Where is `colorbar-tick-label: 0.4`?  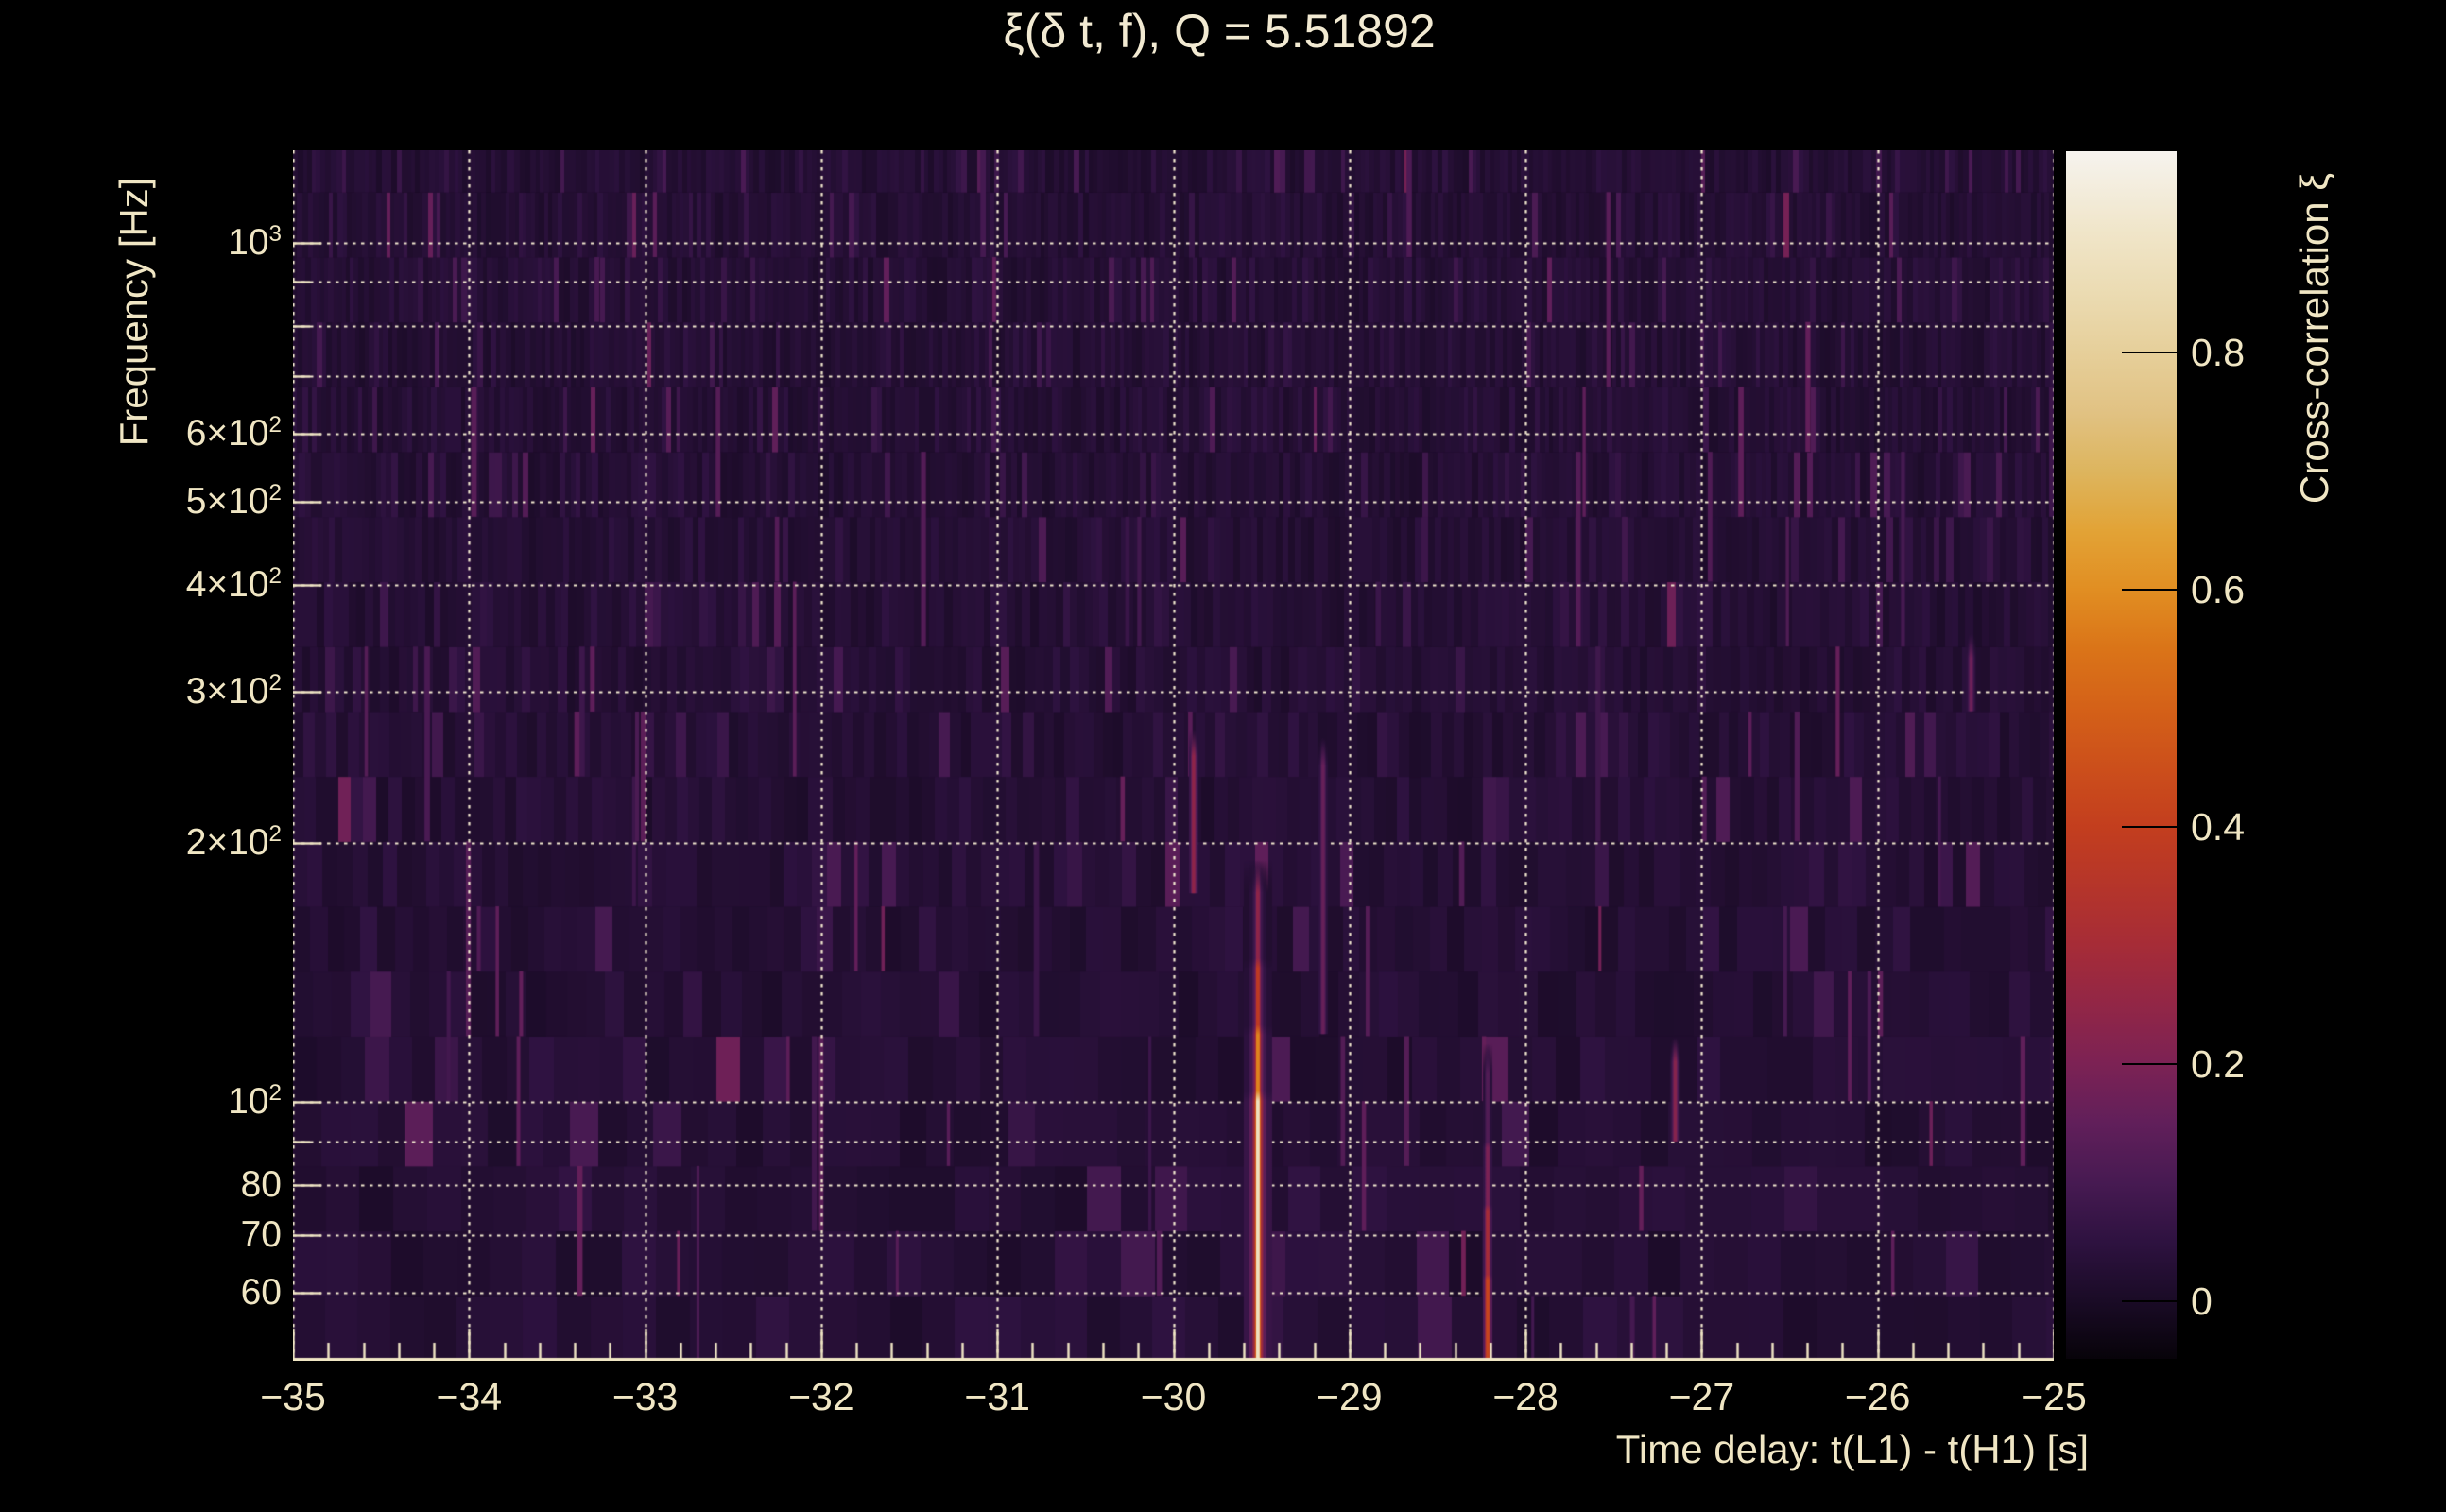
colorbar-tick-label: 0.4 is located at coordinates (2218, 827).